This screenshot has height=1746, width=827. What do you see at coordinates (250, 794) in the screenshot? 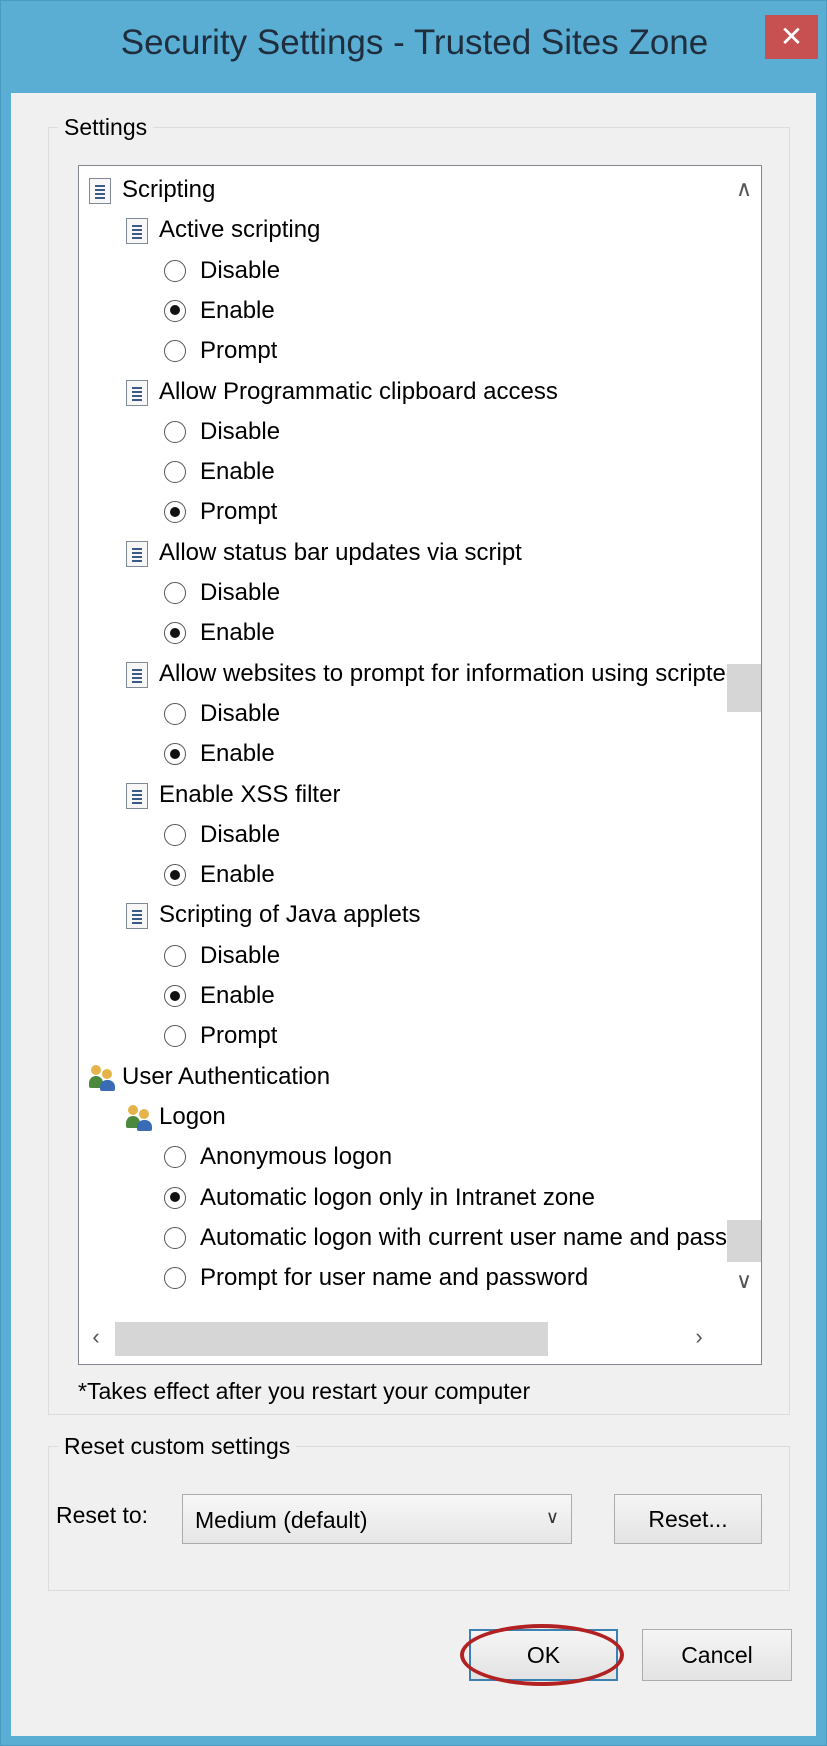
I see `setting-label: Enable XSS filter` at bounding box center [250, 794].